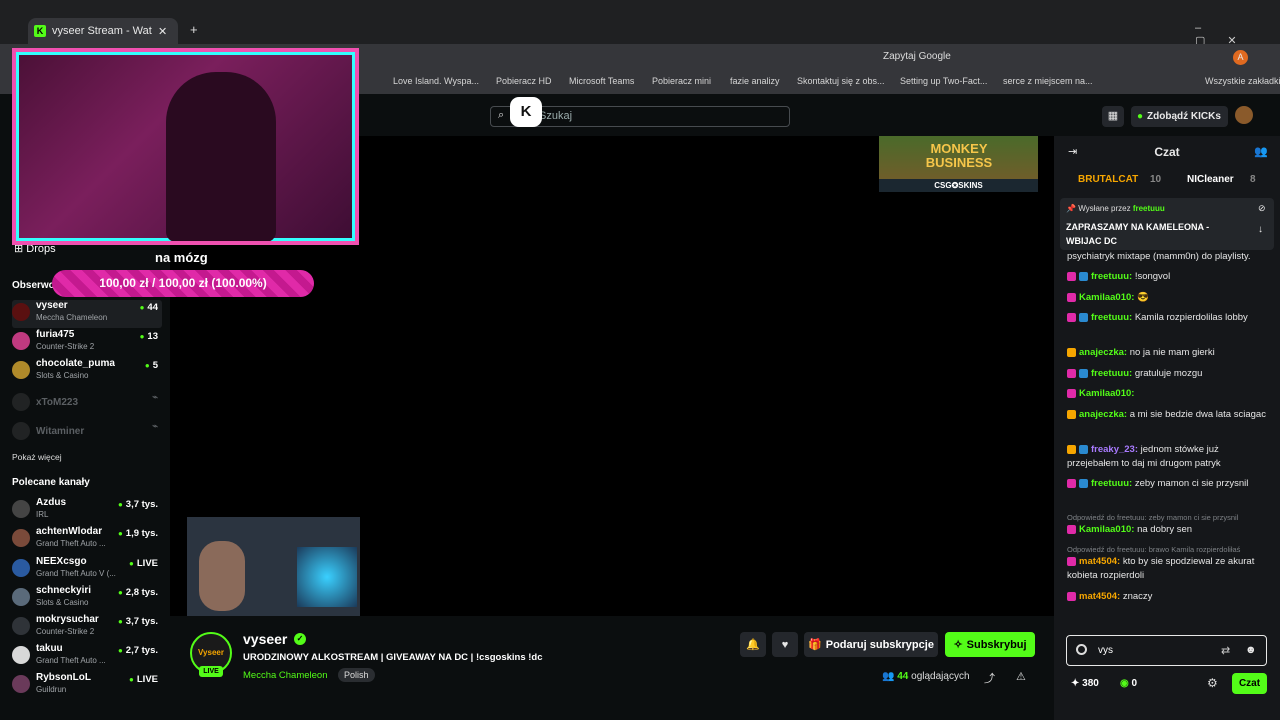 This screenshot has height=720, width=1280. What do you see at coordinates (51, 482) in the screenshot?
I see `recommended-title: Polecane kanały` at bounding box center [51, 482].